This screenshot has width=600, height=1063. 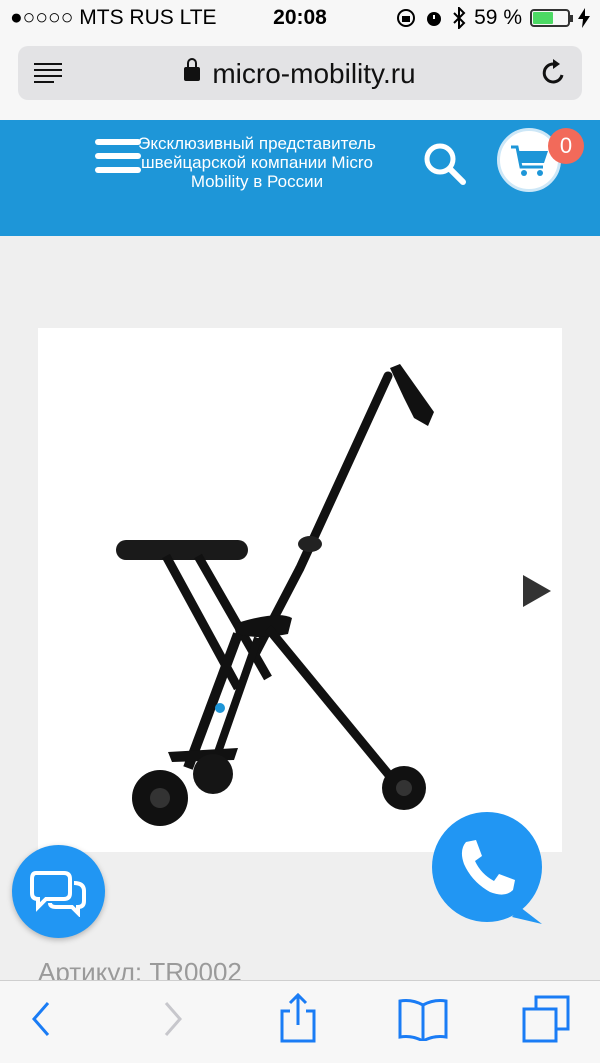 What do you see at coordinates (423, 1019) in the screenshot?
I see `bookmarks-icon` at bounding box center [423, 1019].